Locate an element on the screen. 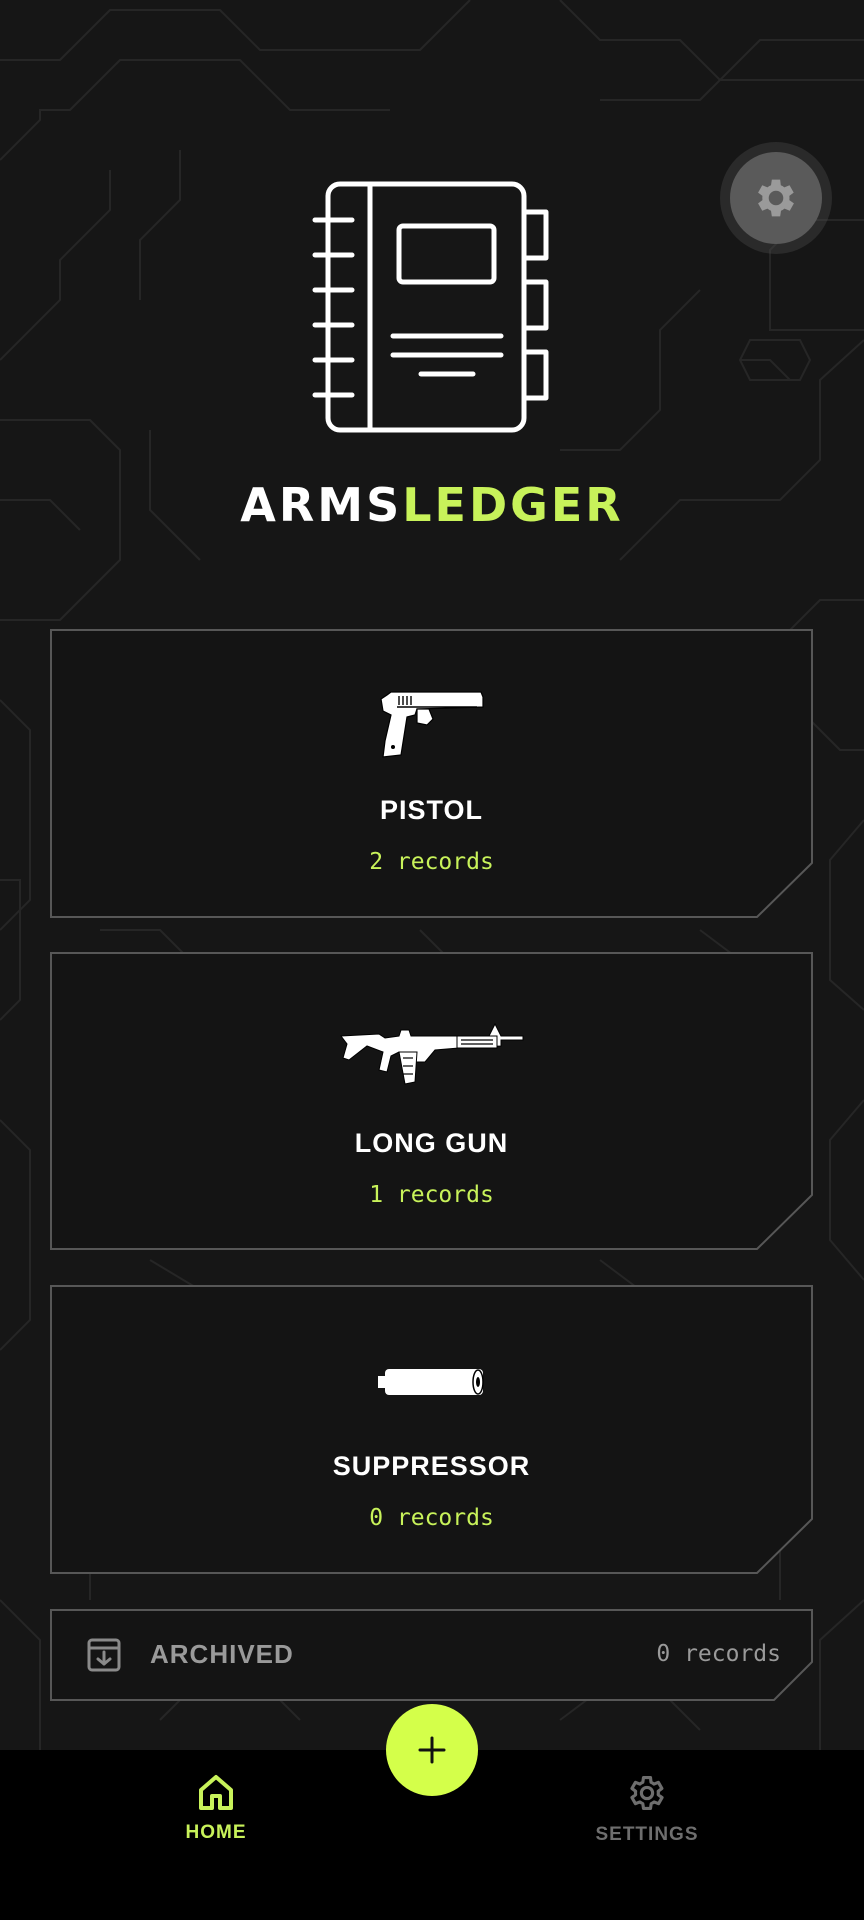  archived-count: 0 records is located at coordinates (718, 1654).